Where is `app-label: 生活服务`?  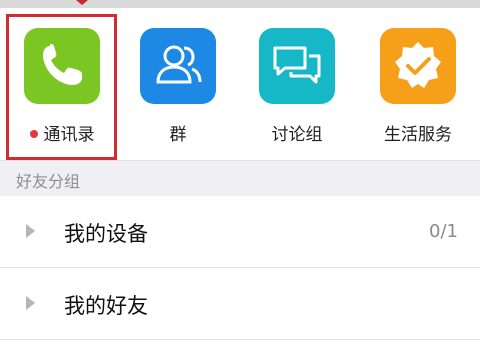 app-label: 生活服务 is located at coordinates (418, 135).